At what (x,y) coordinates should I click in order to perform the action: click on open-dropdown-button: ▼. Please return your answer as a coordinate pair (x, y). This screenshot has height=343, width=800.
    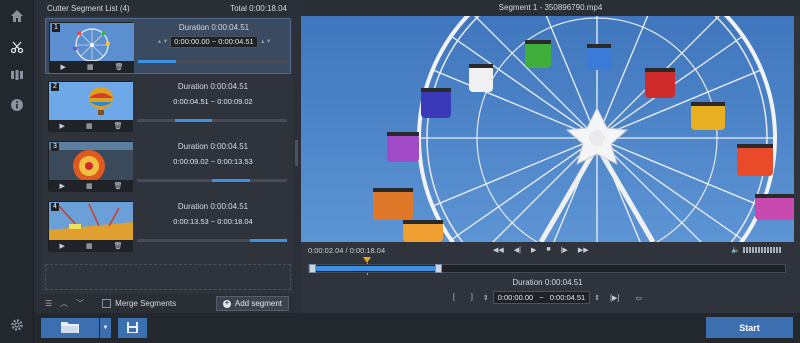
    Looking at the image, I should click on (105, 328).